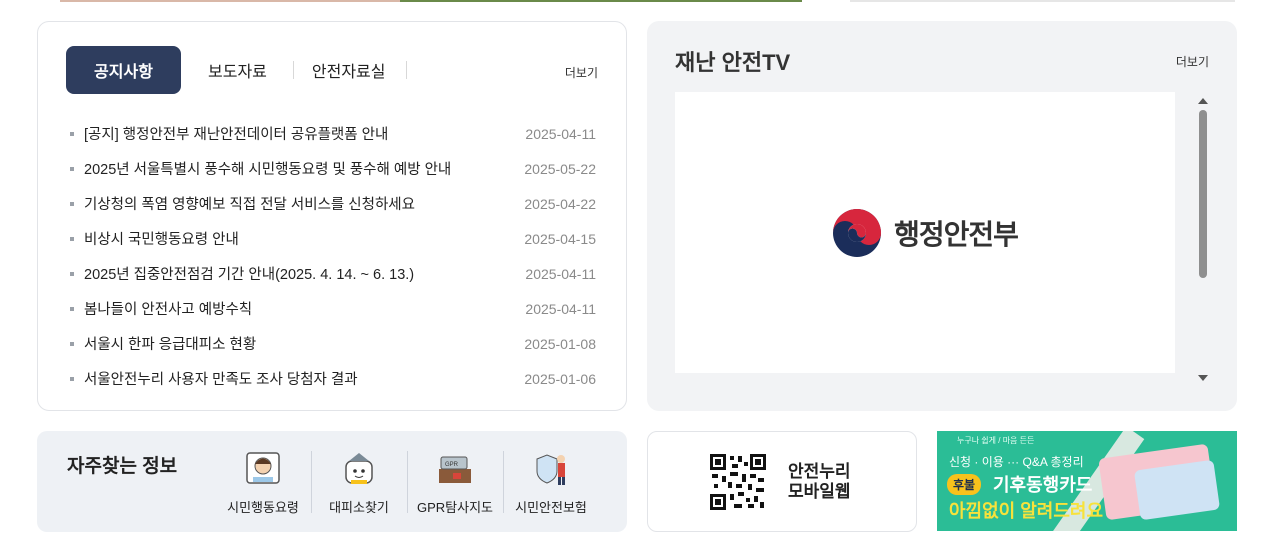 The height and width of the screenshot is (550, 1270). What do you see at coordinates (560, 168) in the screenshot?
I see `notice-date: 2025-05-22` at bounding box center [560, 168].